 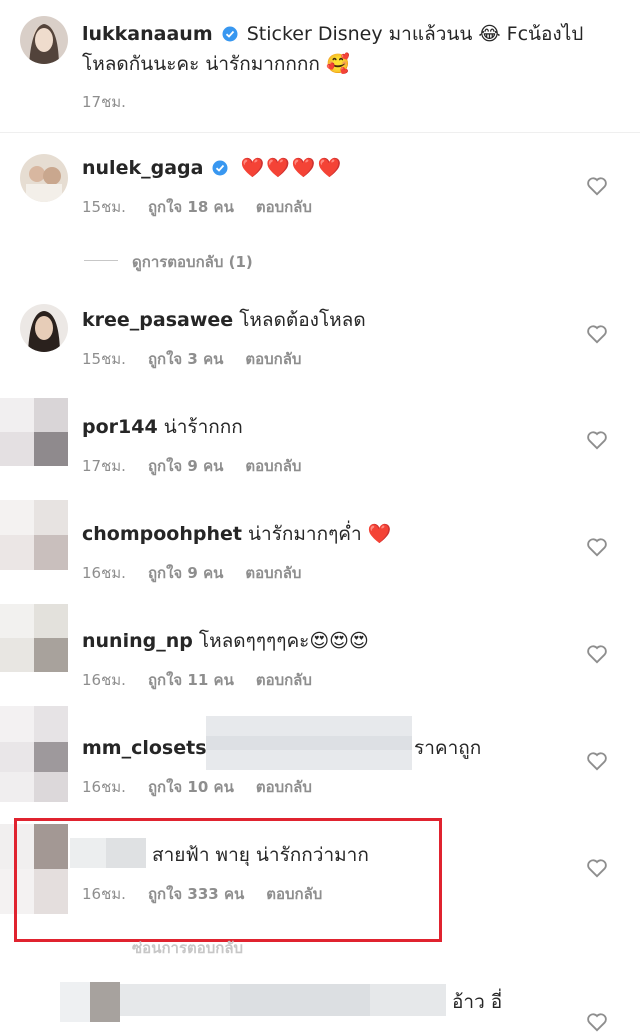 I want to click on comment-meta: 16ชม. ถูกใจ 10 คน ตอบกลับ, so click(x=208, y=787).